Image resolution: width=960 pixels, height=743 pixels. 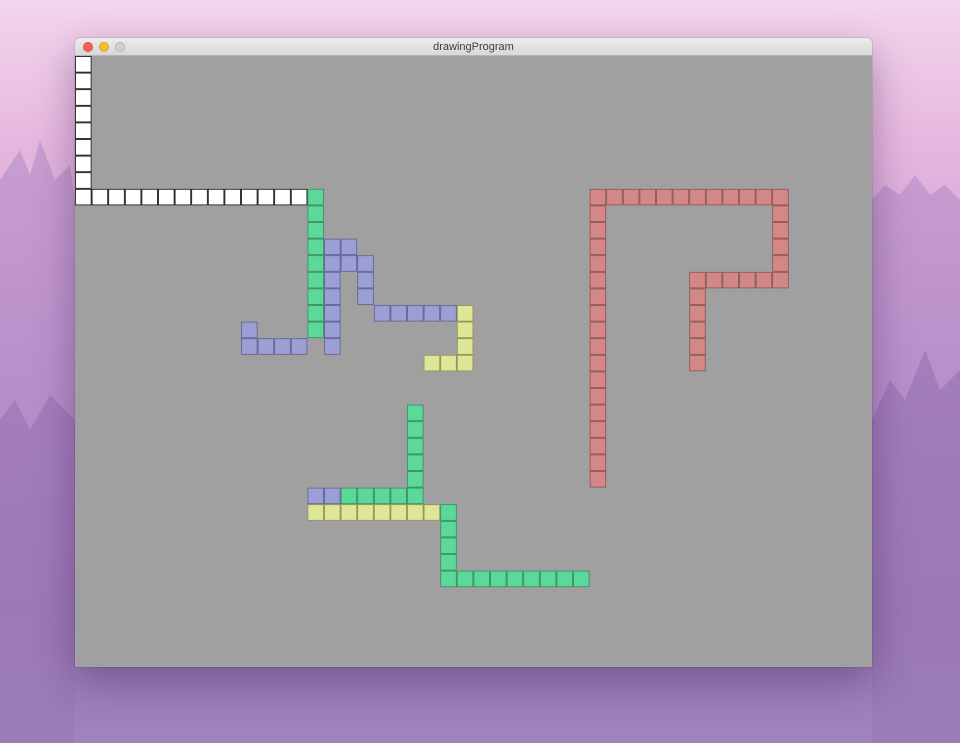 I want to click on title-bar: drawingProgram, so click(x=473, y=47).